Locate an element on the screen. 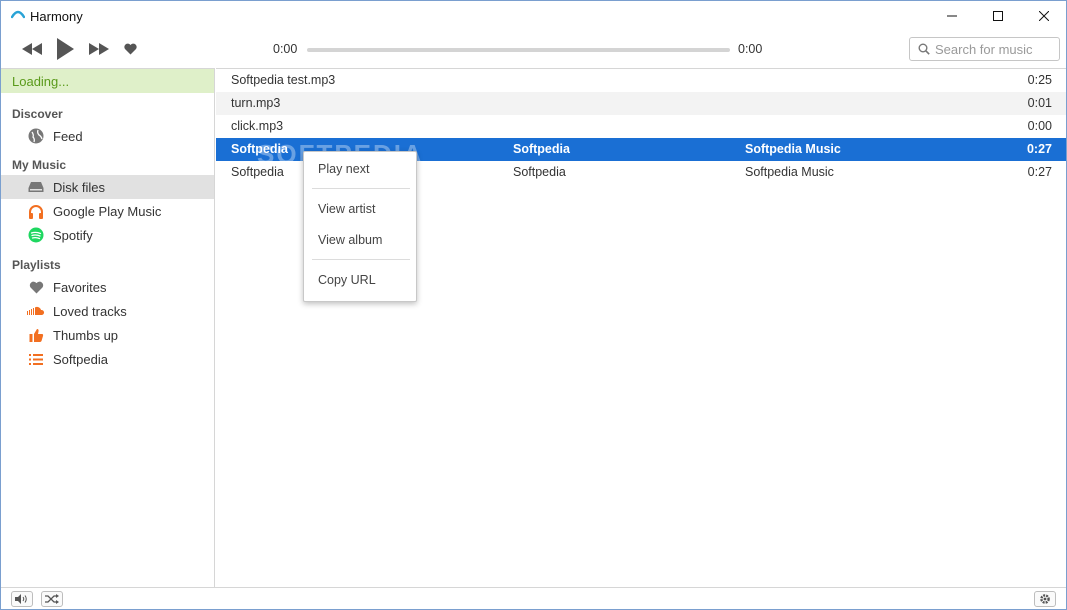 The width and height of the screenshot is (1067, 610). playlists-heading: Playlists is located at coordinates (36, 265).